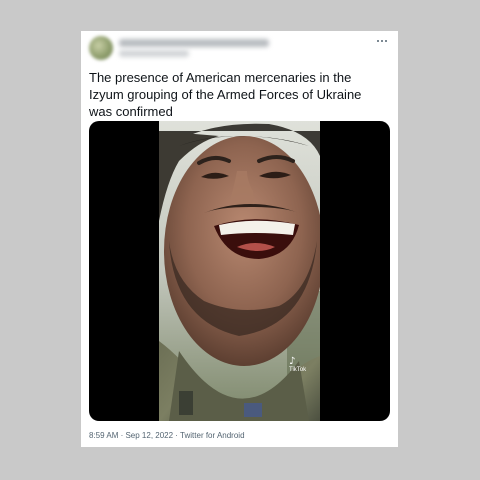  I want to click on tweet-date: Sep 12, 2022, so click(149, 435).